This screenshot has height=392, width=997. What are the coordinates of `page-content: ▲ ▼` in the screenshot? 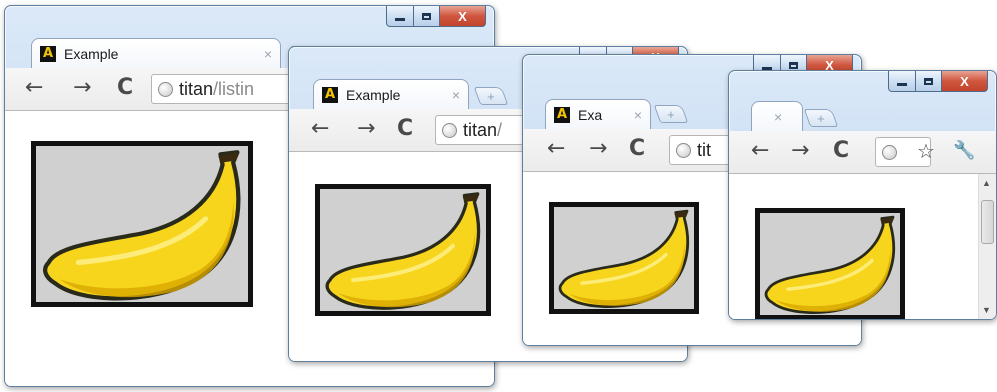 It's located at (862, 246).